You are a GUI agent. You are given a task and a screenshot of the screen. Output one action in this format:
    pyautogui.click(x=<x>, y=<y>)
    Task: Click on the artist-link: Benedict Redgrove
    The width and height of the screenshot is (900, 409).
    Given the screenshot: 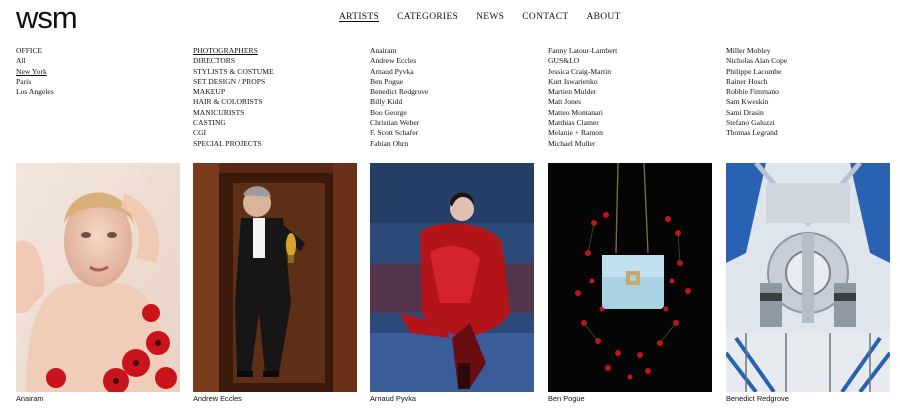 What is the action you would take?
    pyautogui.click(x=399, y=92)
    